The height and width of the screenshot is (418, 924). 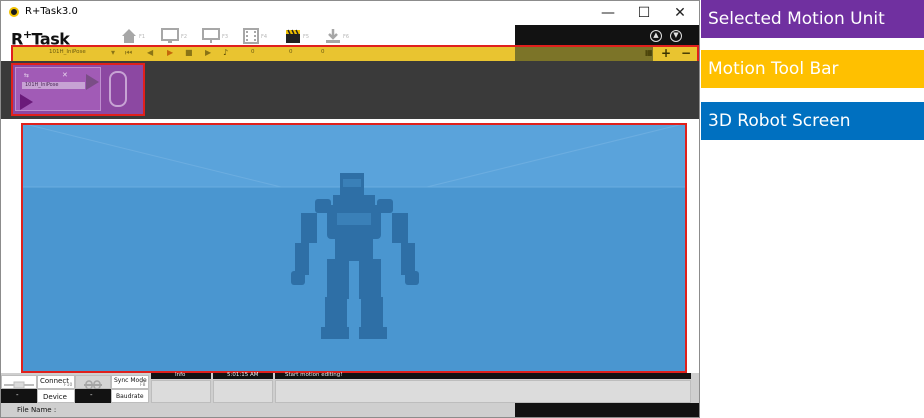 What do you see at coordinates (68, 385) in the screenshot?
I see `connect-shortcut: F10` at bounding box center [68, 385].